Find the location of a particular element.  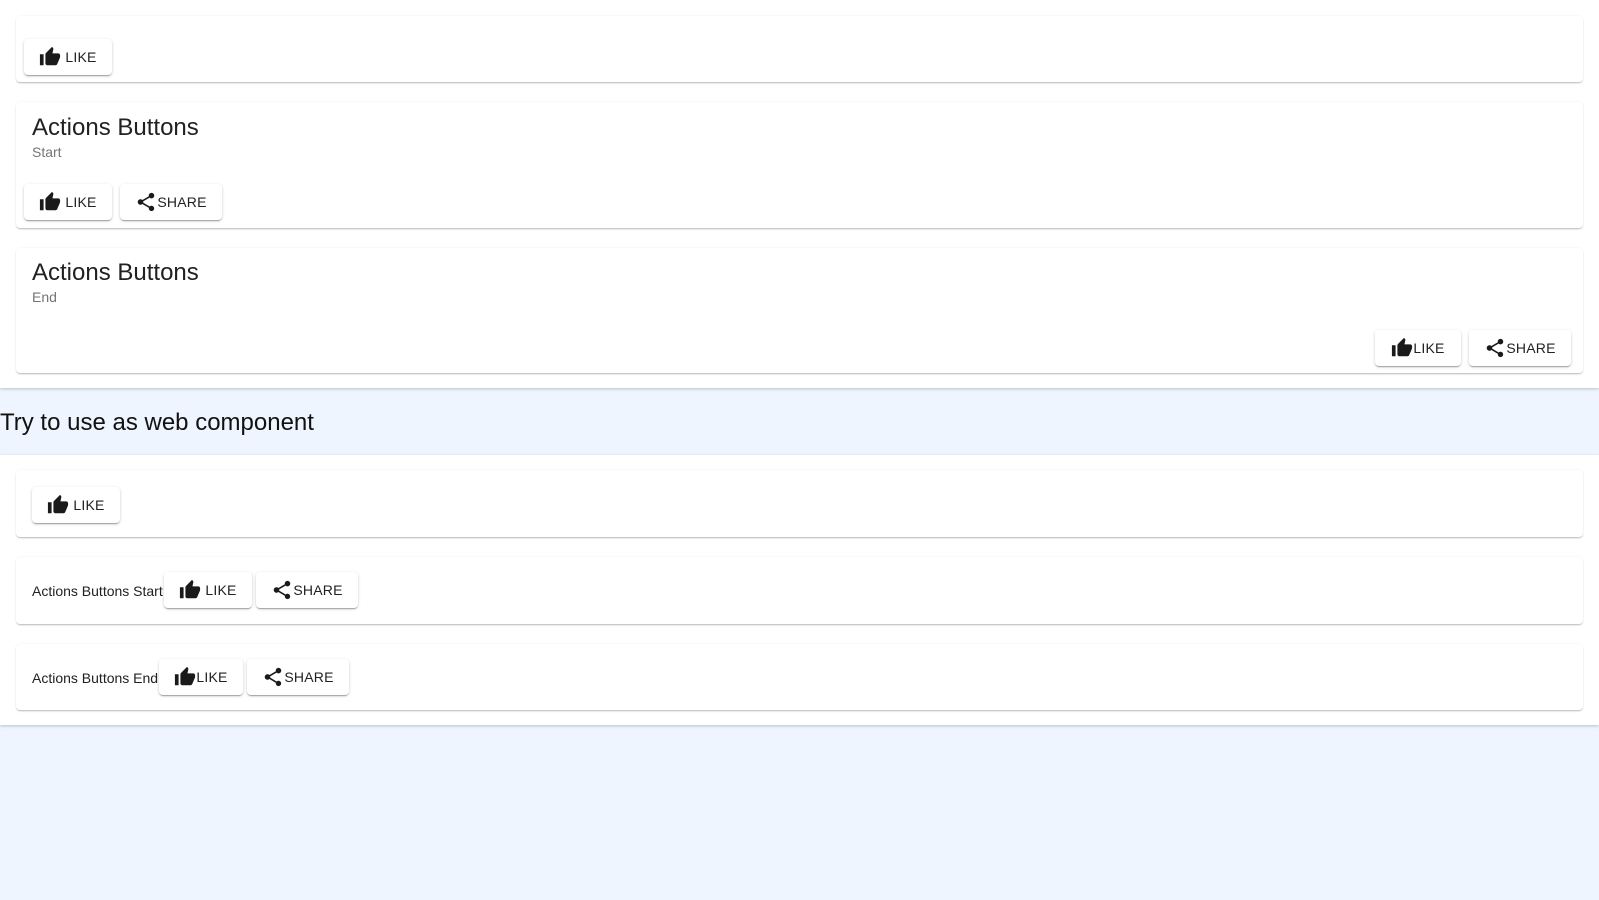

card-subtitle: End is located at coordinates (44, 297).